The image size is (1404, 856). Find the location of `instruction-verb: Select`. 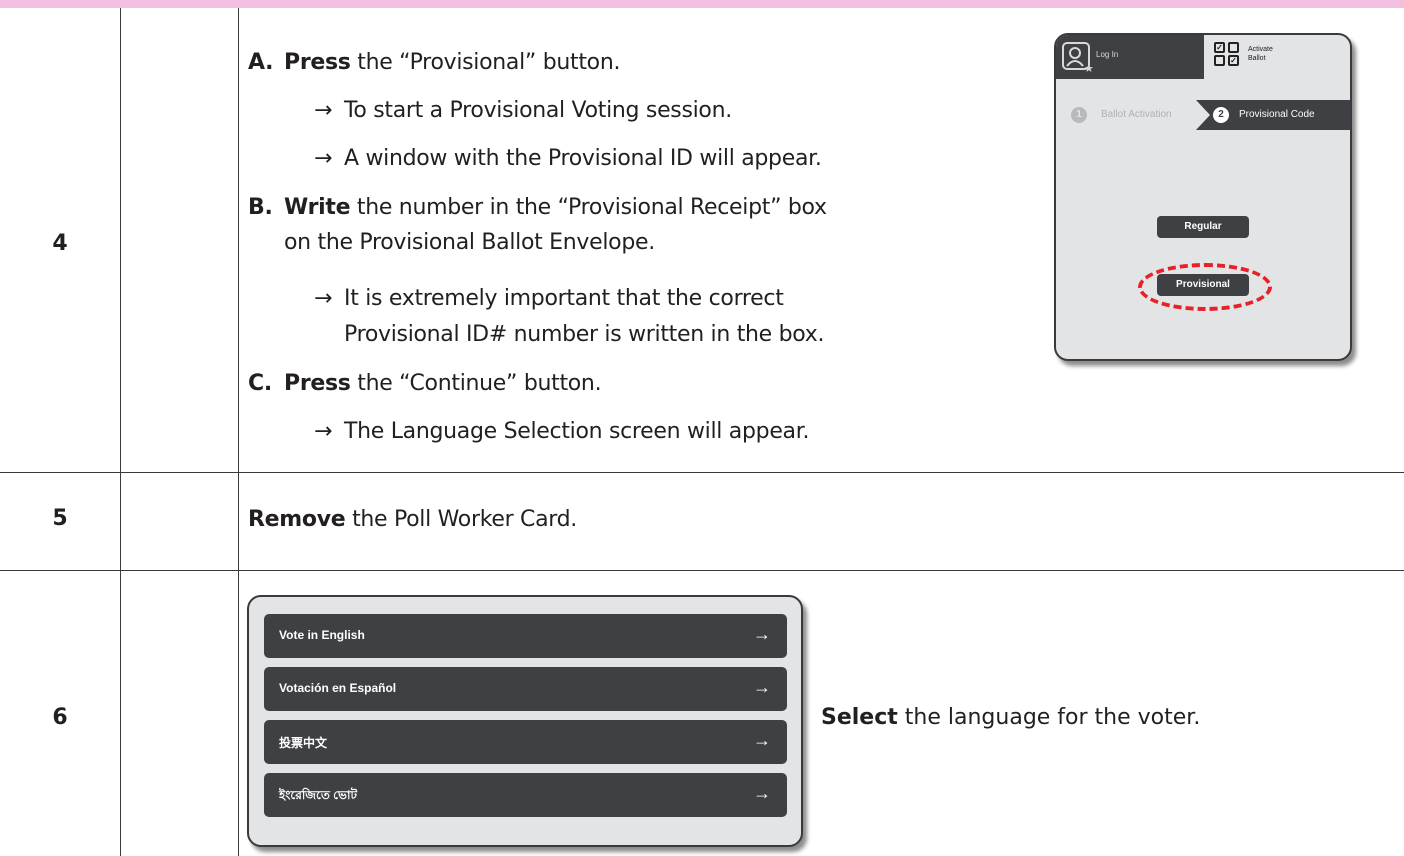

instruction-verb: Select is located at coordinates (859, 717).